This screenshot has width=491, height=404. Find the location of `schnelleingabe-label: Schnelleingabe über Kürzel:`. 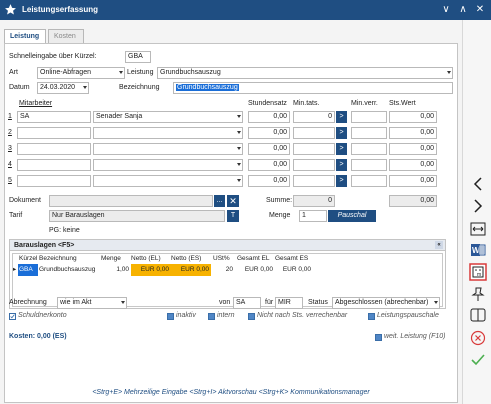

schnelleingabe-label: Schnelleingabe über Kürzel: is located at coordinates (53, 56).